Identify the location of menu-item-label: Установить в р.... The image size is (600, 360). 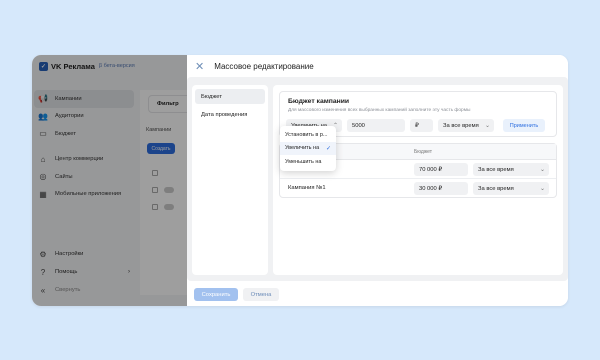
(306, 134).